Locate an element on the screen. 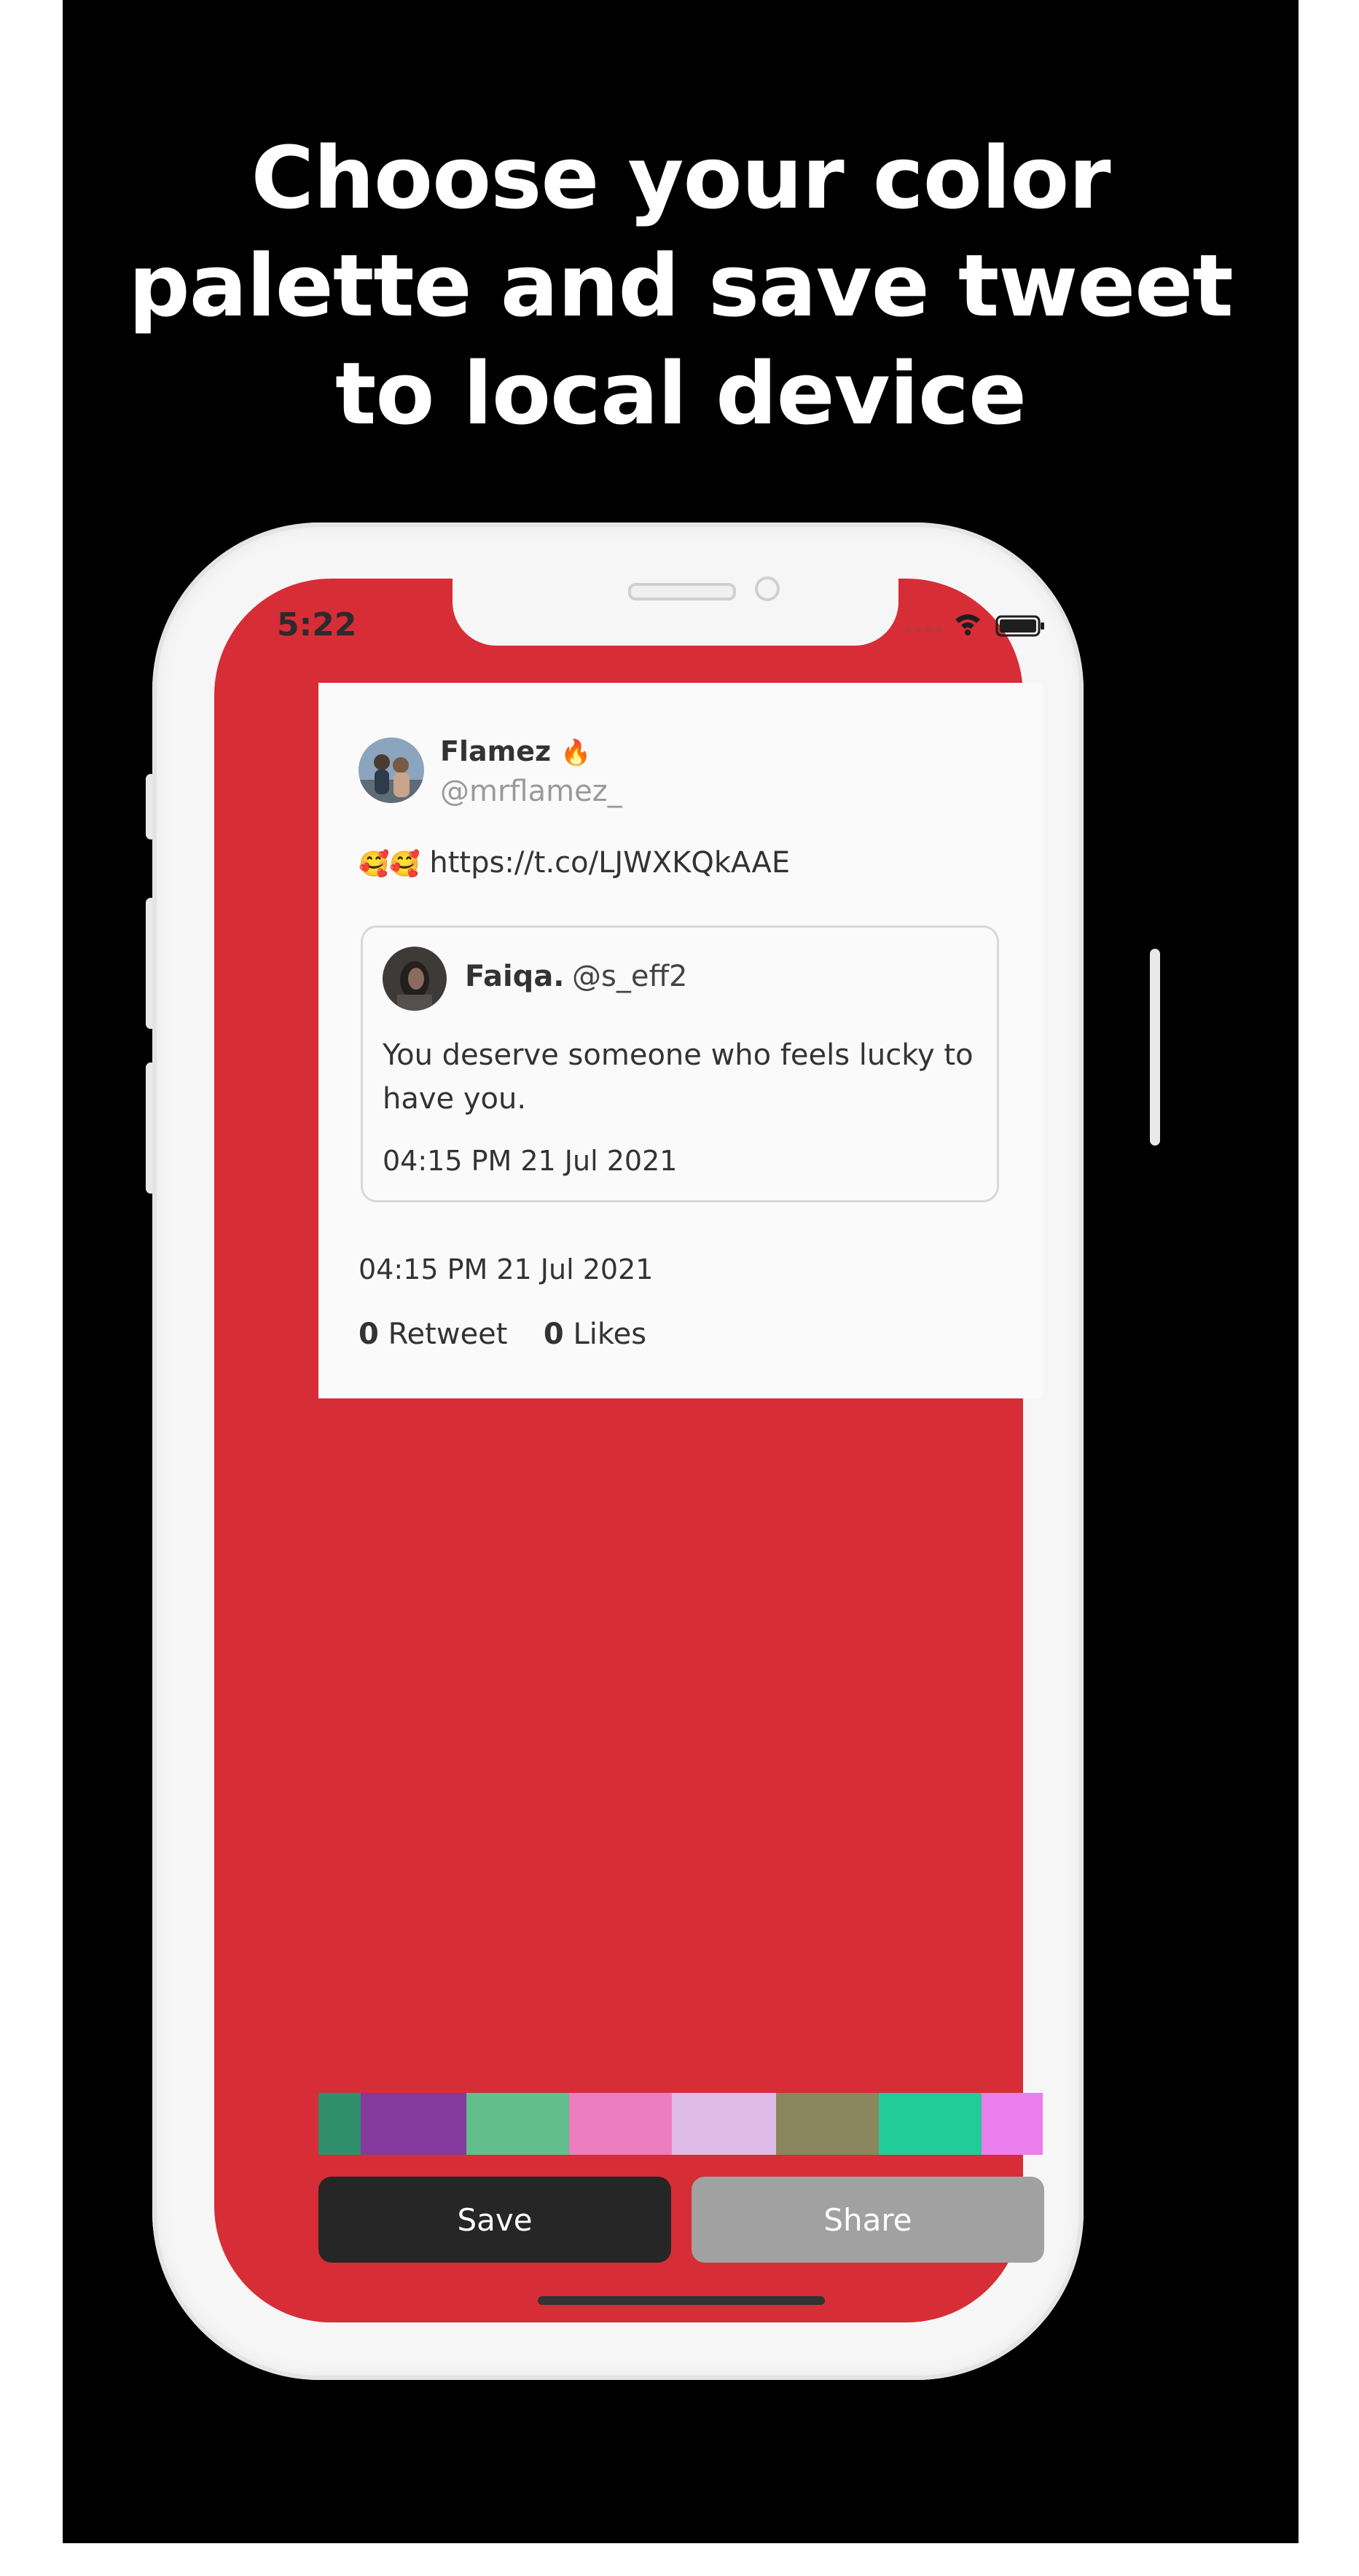  tweet-text: 🥰🥰 https://t.co/LJWXKQkAAE is located at coordinates (574, 863).